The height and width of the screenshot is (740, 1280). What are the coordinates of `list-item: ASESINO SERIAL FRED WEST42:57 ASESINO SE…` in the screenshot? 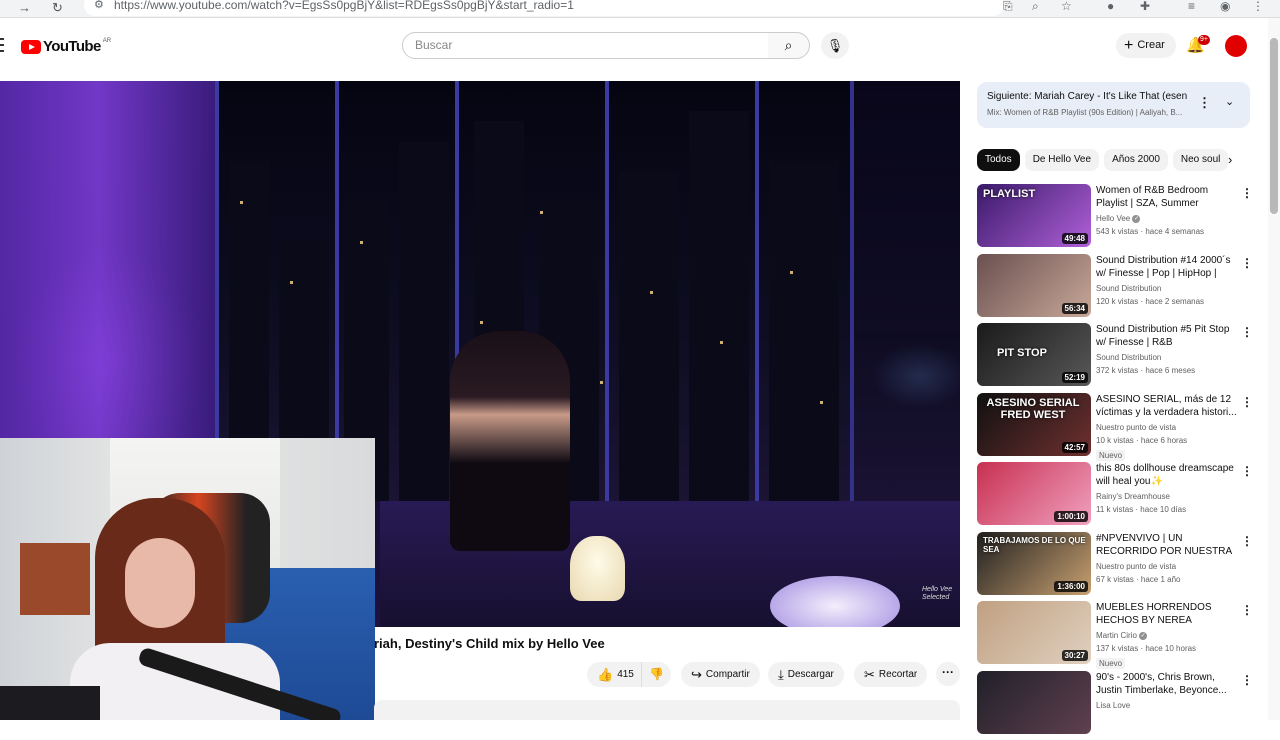 It's located at (1113, 428).